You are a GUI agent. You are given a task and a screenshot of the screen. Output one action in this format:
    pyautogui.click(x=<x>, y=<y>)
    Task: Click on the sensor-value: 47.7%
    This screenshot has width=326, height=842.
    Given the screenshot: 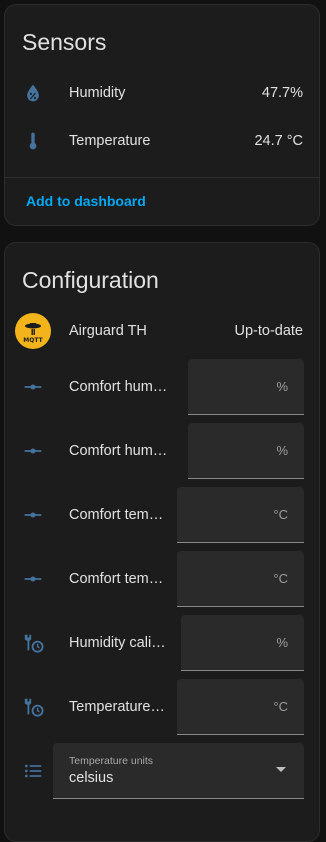 What is the action you would take?
    pyautogui.click(x=282, y=93)
    